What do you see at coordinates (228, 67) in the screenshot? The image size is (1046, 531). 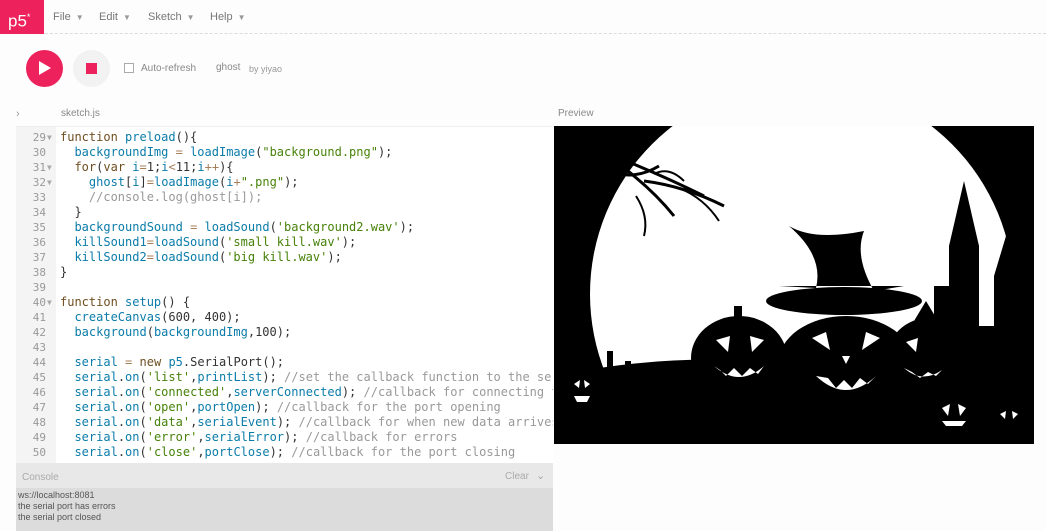 I see `sketch-name: ghost` at bounding box center [228, 67].